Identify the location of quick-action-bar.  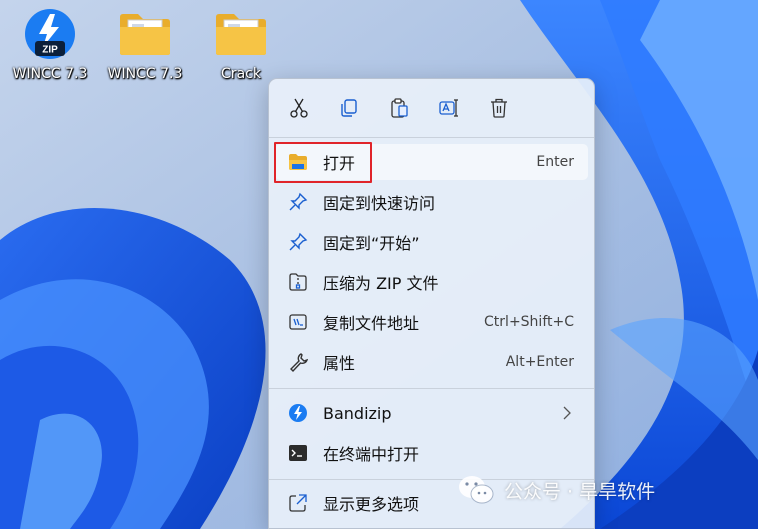
(431, 108).